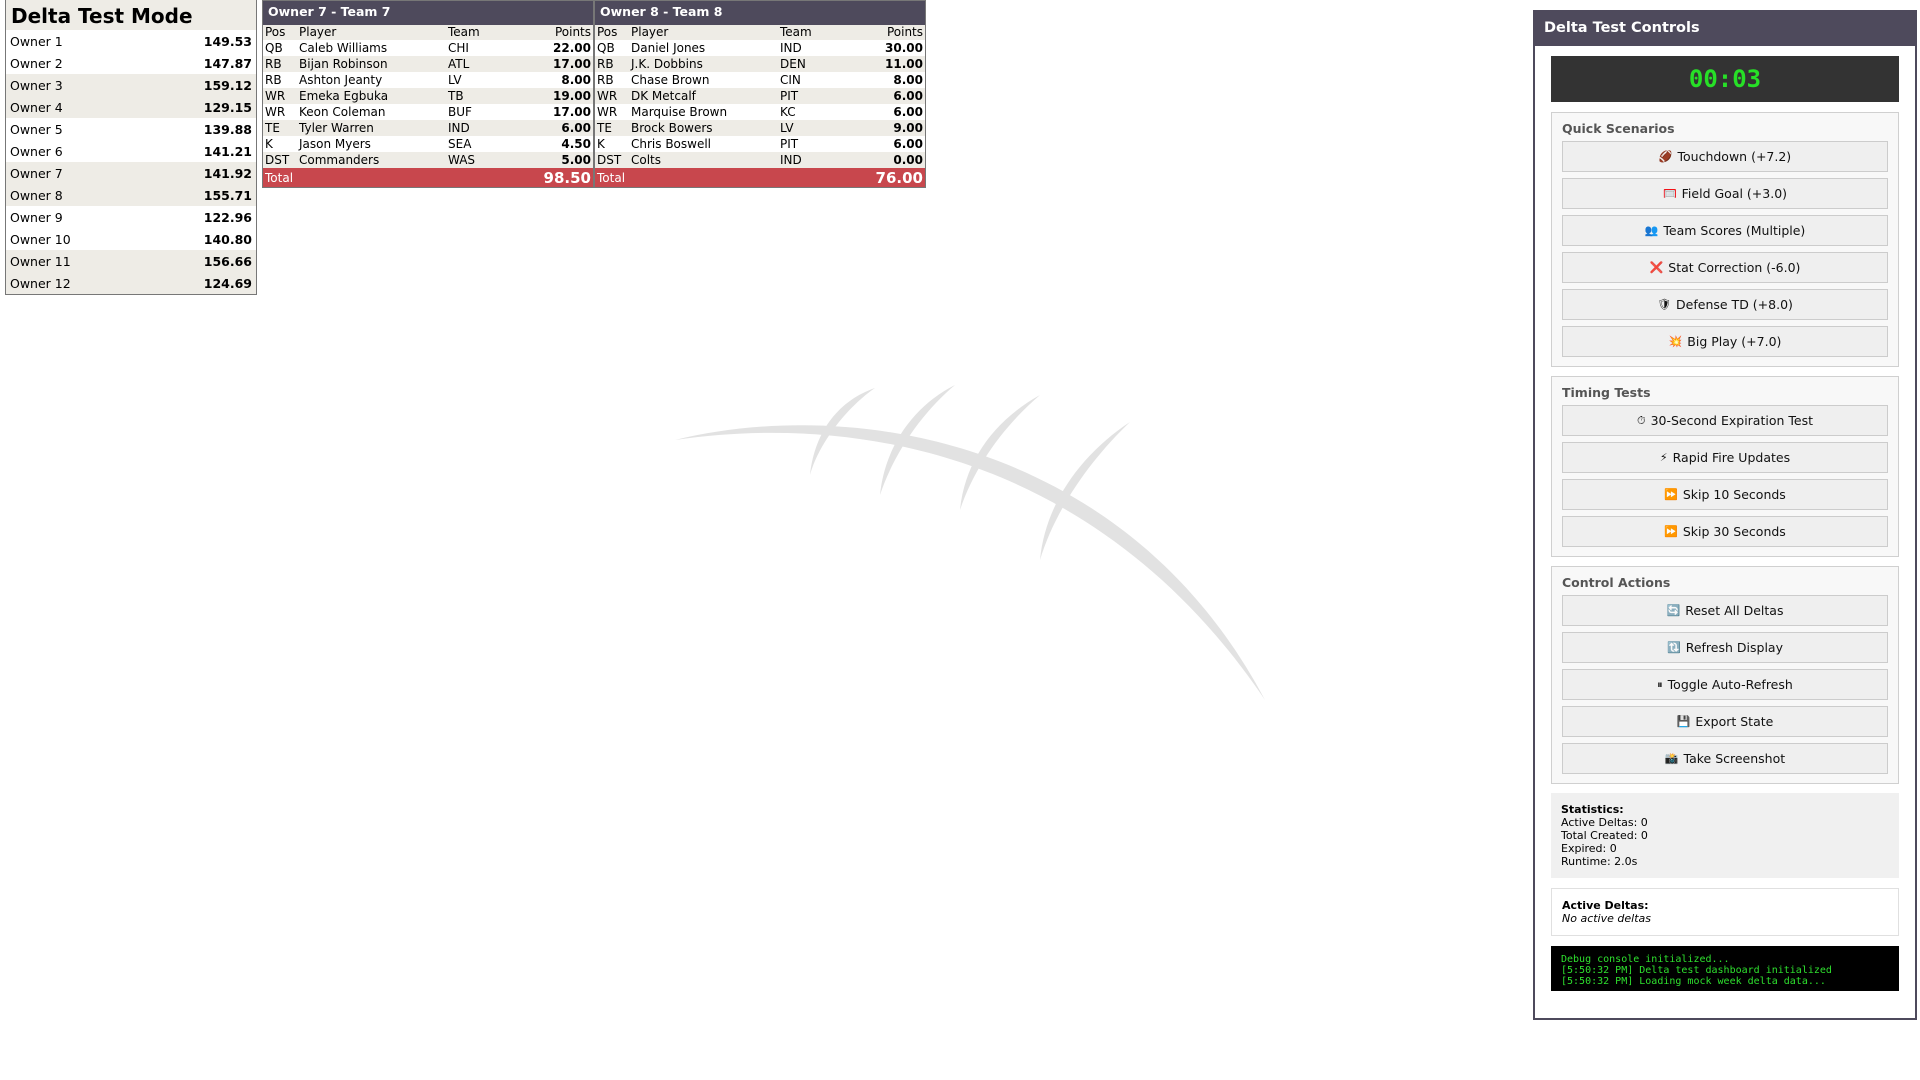  I want to click on 30-second-expiration-test-button: ⏱ 30-Second Expiration Test, so click(1725, 420).